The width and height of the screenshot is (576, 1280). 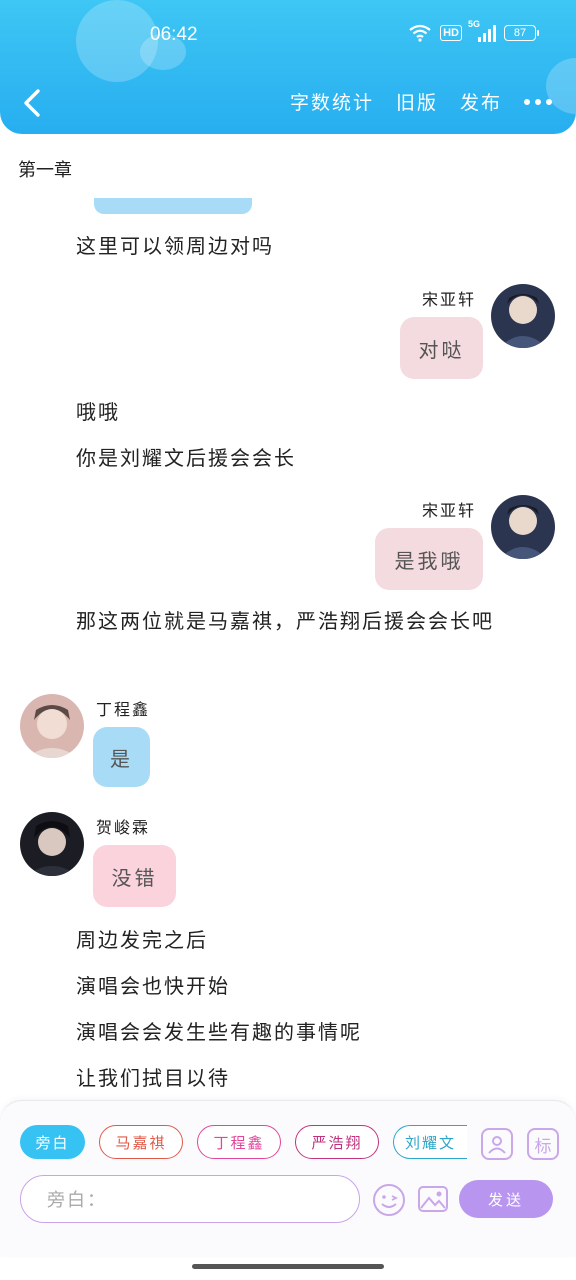 What do you see at coordinates (441, 348) in the screenshot?
I see `message-bubble: 对哒` at bounding box center [441, 348].